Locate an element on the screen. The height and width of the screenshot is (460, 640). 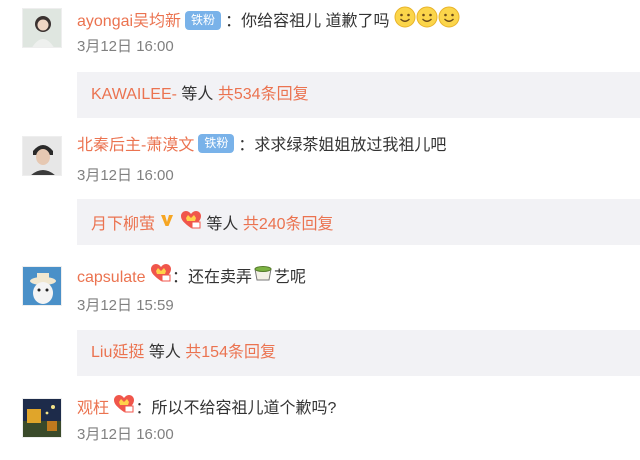
comment-header: 北秦后主-萧漠文 铁粉 ：求求绿茶姐姐放过我祖儿吧 is located at coordinates (262, 145).